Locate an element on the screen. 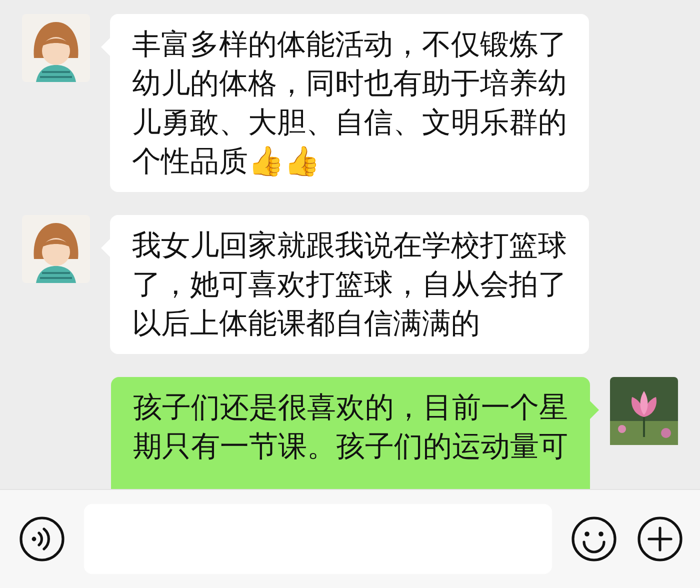  message-text: 孩子们还是很喜欢的，目前一个星期只有一节课。孩子们的运动量可 is located at coordinates (350, 426).